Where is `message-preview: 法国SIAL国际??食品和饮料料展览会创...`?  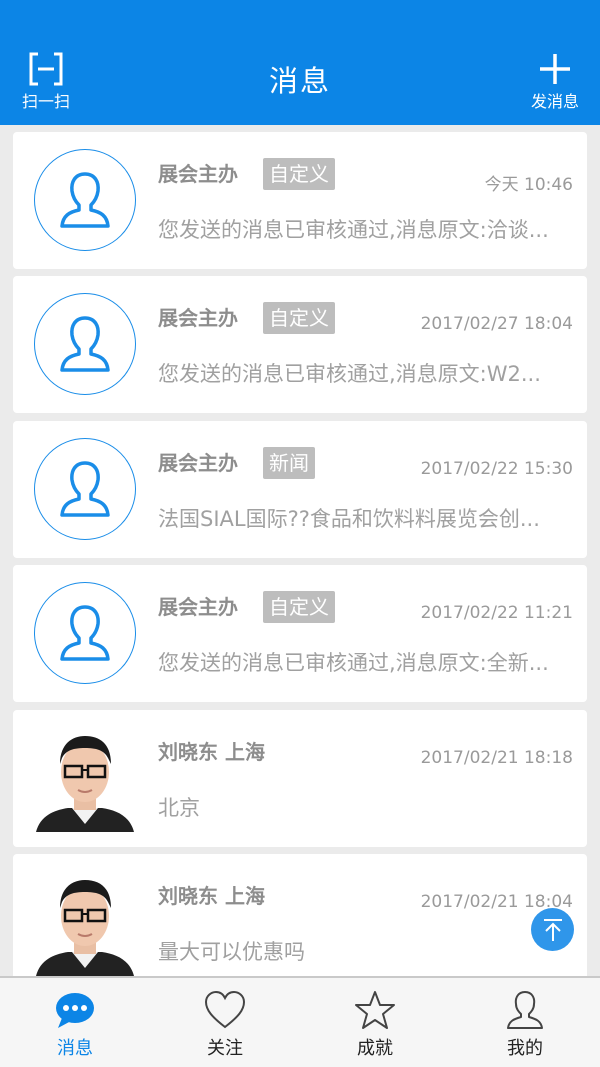 message-preview: 法国SIAL国际??食品和饮料料展览会创... is located at coordinates (349, 519).